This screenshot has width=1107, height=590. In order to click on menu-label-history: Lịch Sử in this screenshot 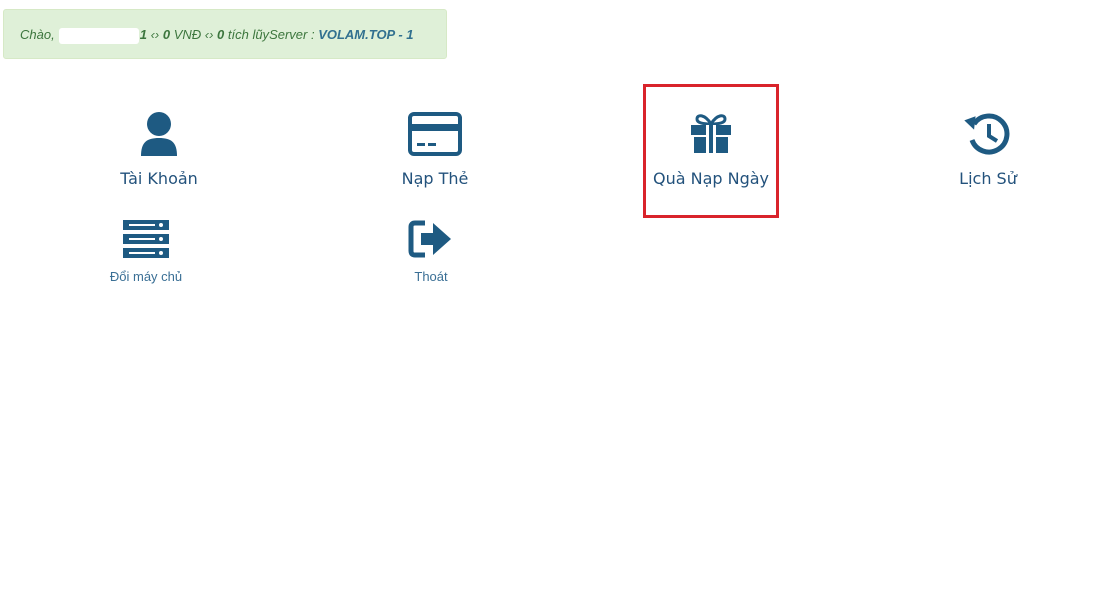, I will do `click(988, 178)`.